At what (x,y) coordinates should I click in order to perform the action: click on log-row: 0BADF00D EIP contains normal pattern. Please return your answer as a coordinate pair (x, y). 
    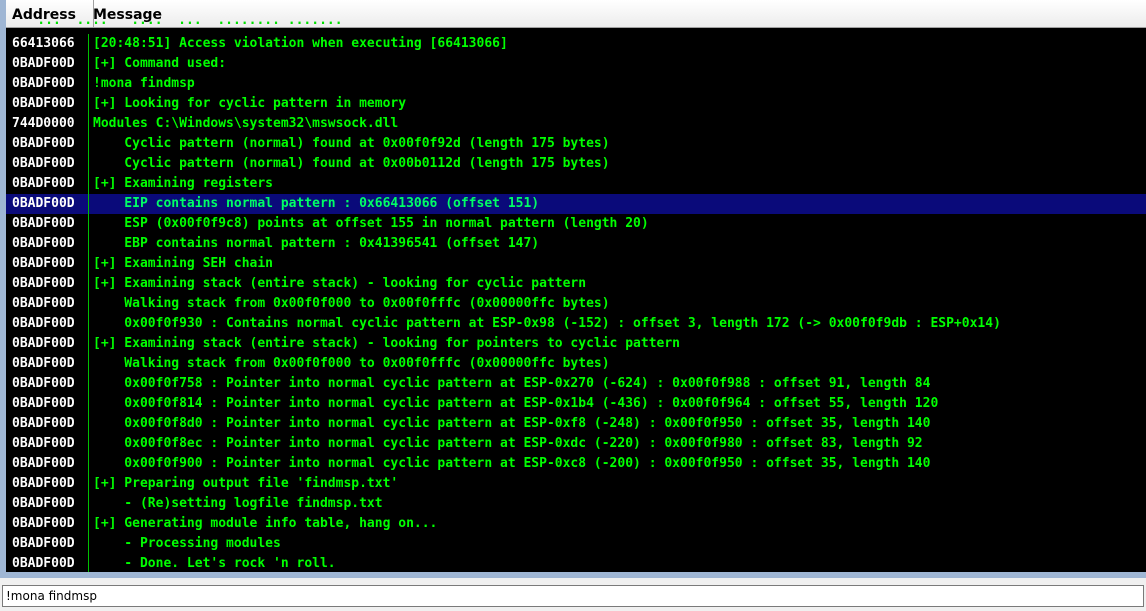
    Looking at the image, I should click on (576, 204).